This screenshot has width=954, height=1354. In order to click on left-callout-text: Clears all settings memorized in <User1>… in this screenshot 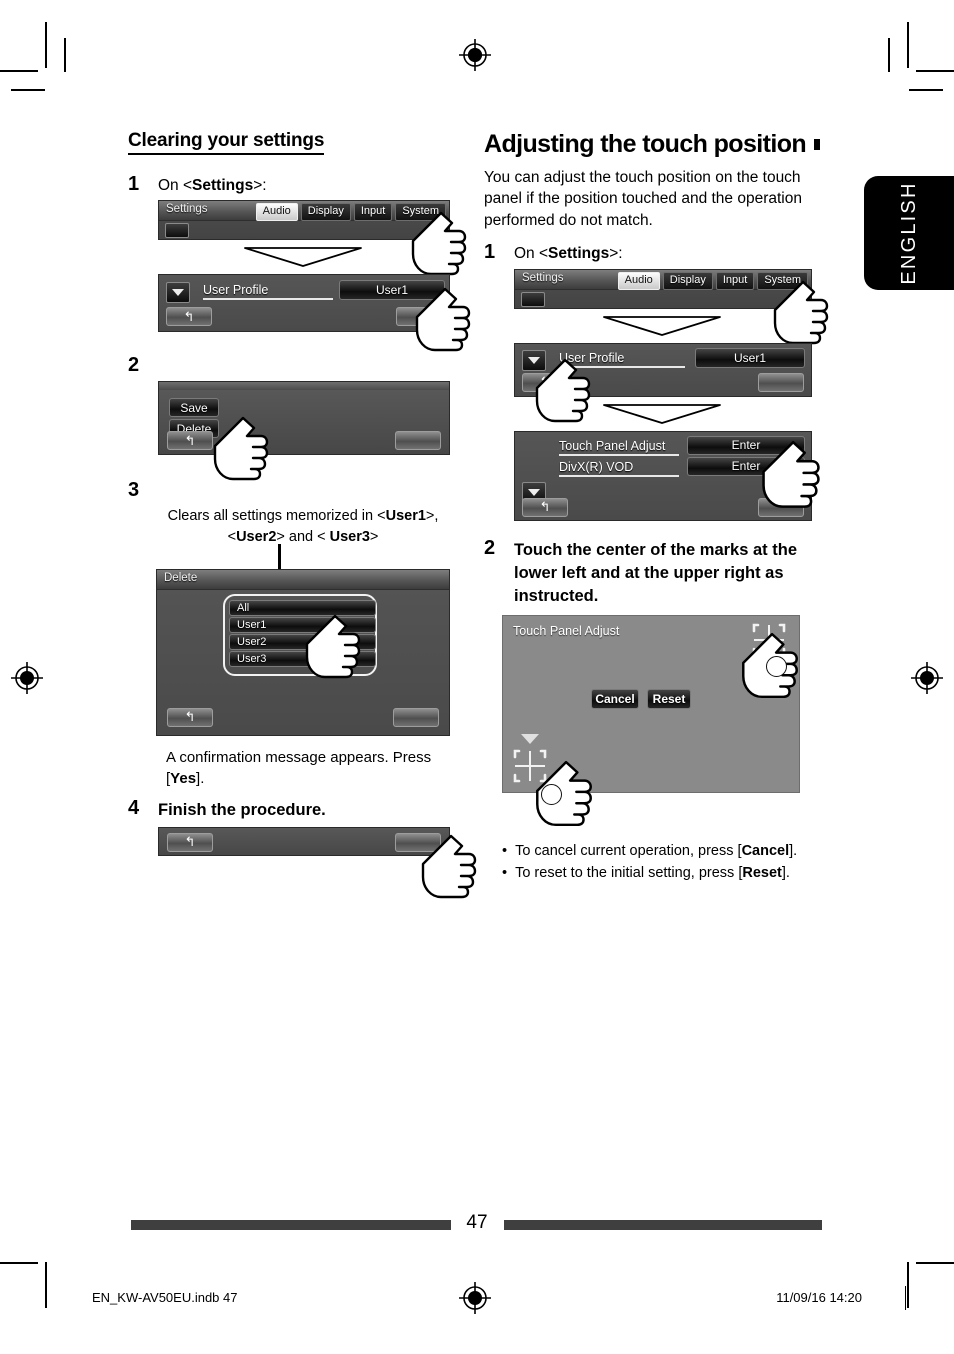, I will do `click(303, 556)`.